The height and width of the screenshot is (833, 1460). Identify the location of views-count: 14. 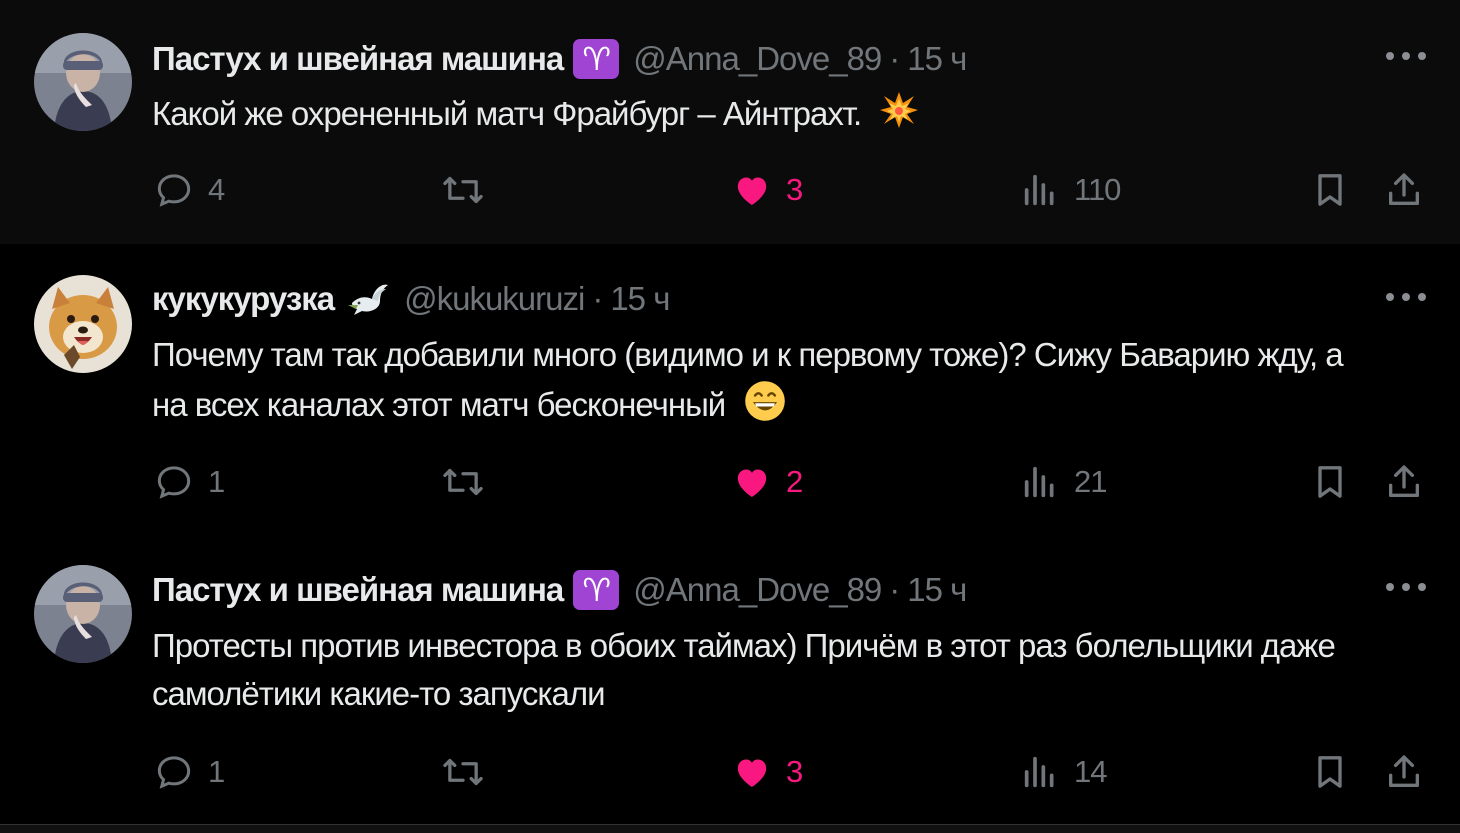
(1090, 771).